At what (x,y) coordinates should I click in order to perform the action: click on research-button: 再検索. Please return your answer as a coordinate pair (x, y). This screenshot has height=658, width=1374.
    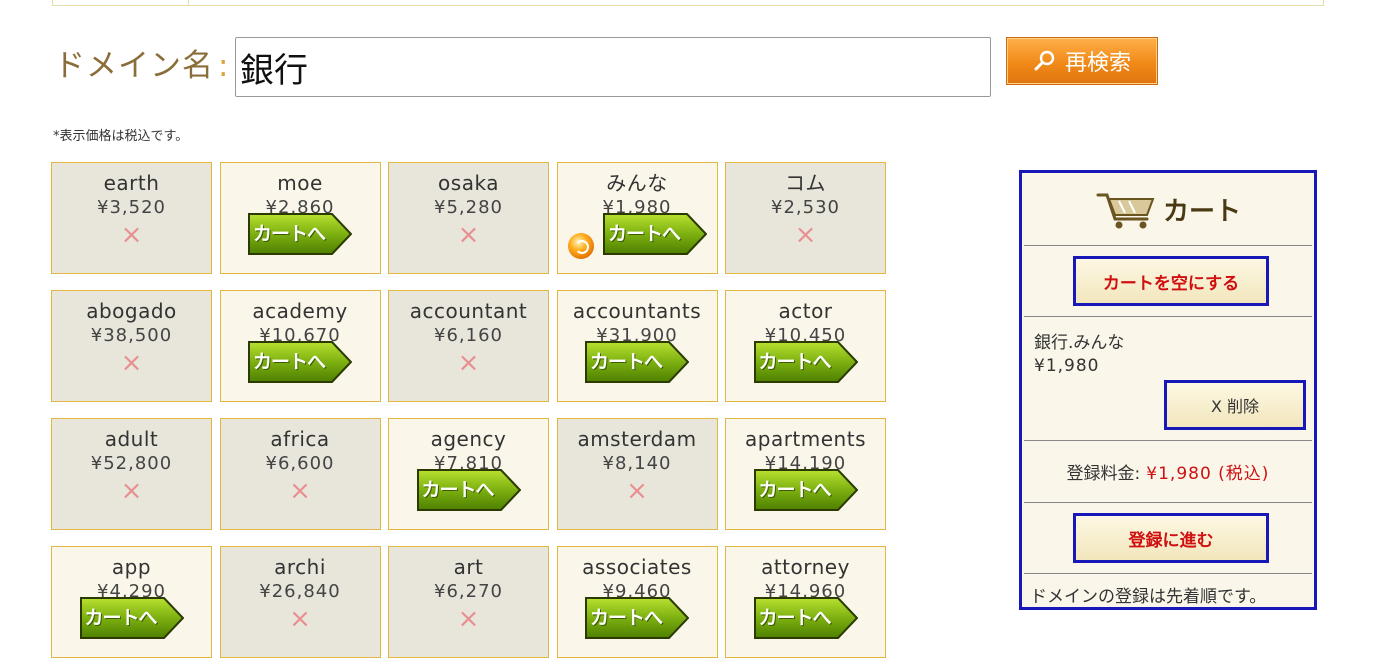
    Looking at the image, I should click on (1082, 61).